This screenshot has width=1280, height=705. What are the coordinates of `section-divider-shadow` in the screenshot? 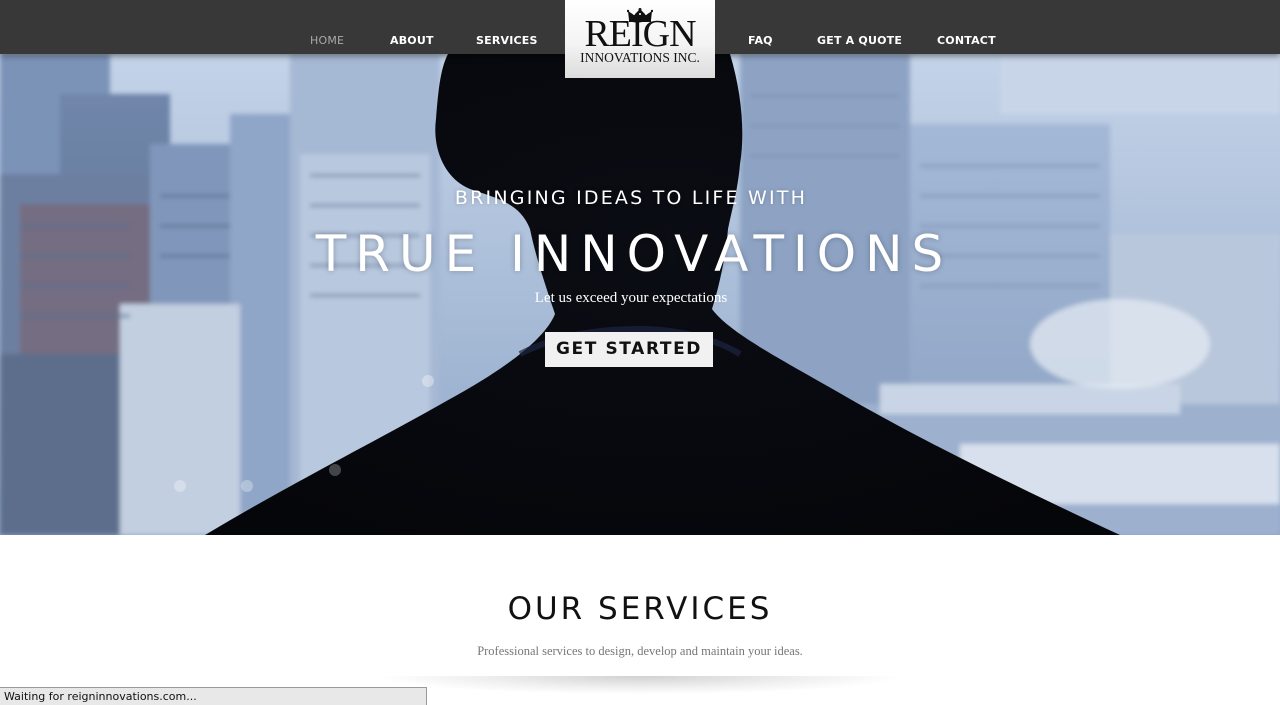 It's located at (640, 685).